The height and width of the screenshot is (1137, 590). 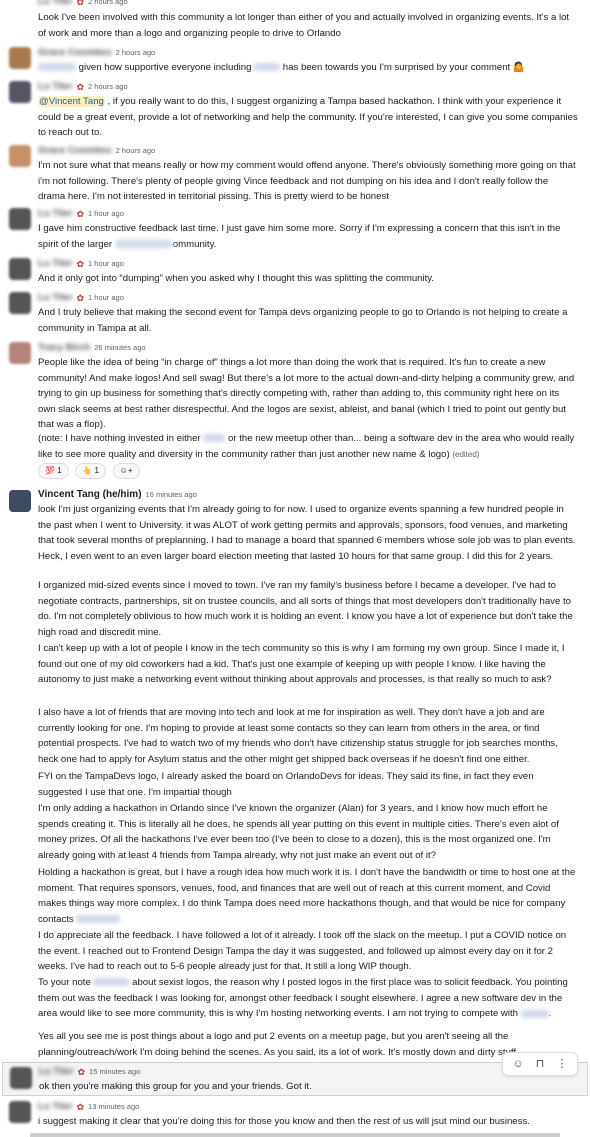 I want to click on author-name: Vincent Tang (he/him), so click(x=90, y=495).